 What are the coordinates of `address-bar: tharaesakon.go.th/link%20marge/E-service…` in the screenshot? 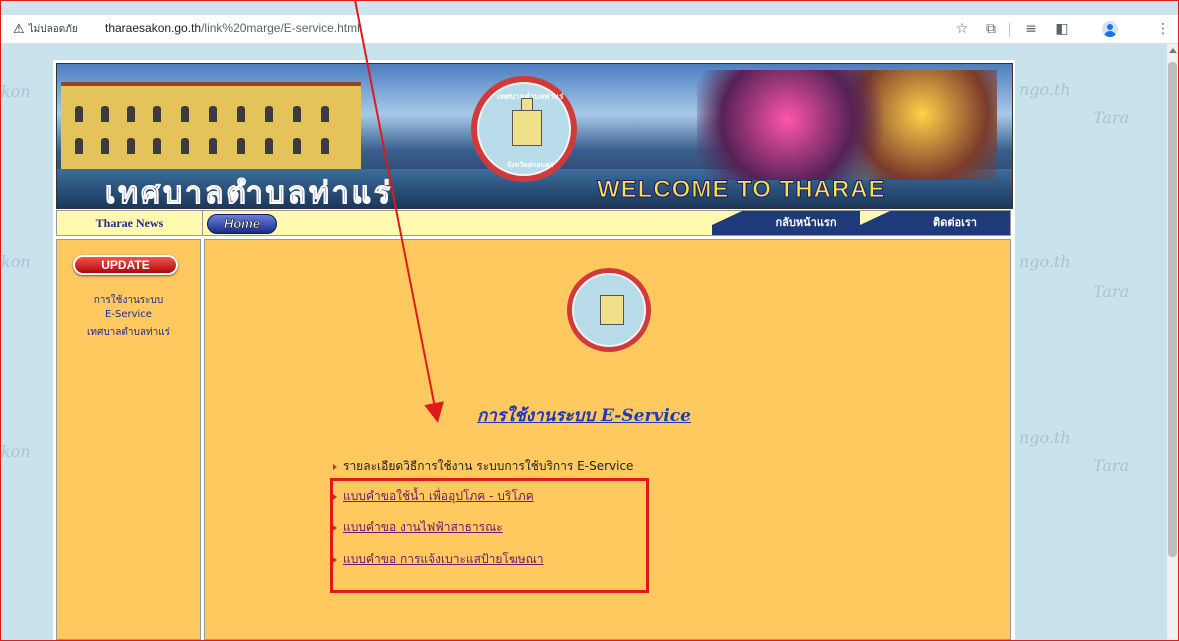 It's located at (232, 28).